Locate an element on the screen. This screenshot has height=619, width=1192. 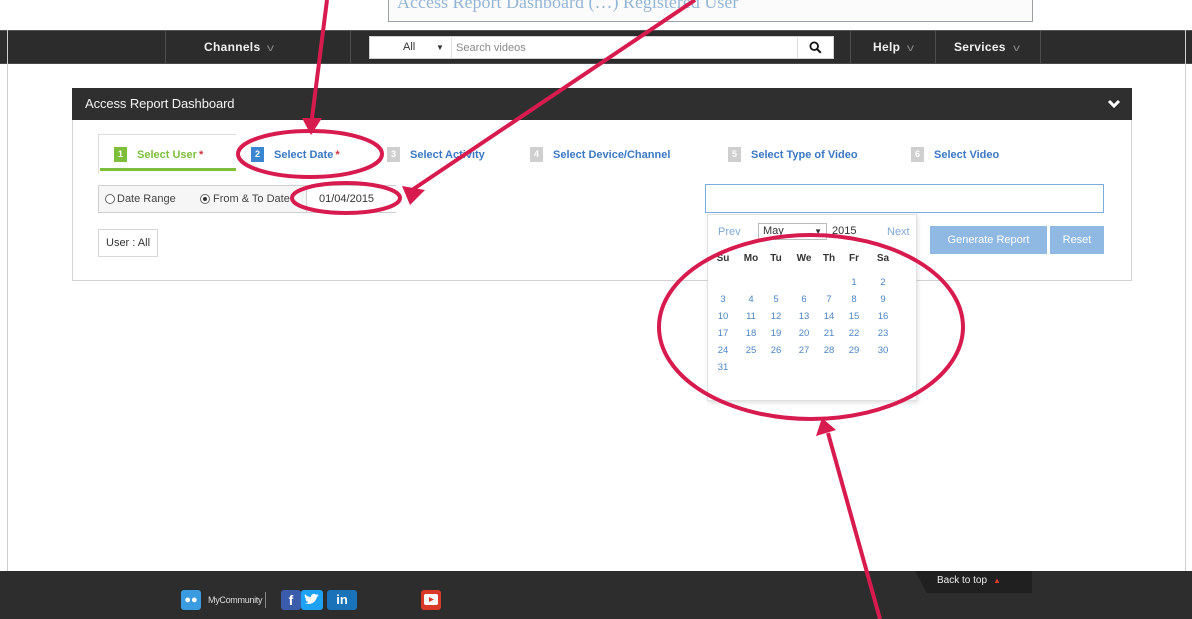
step-label: Select User is located at coordinates (167, 155).